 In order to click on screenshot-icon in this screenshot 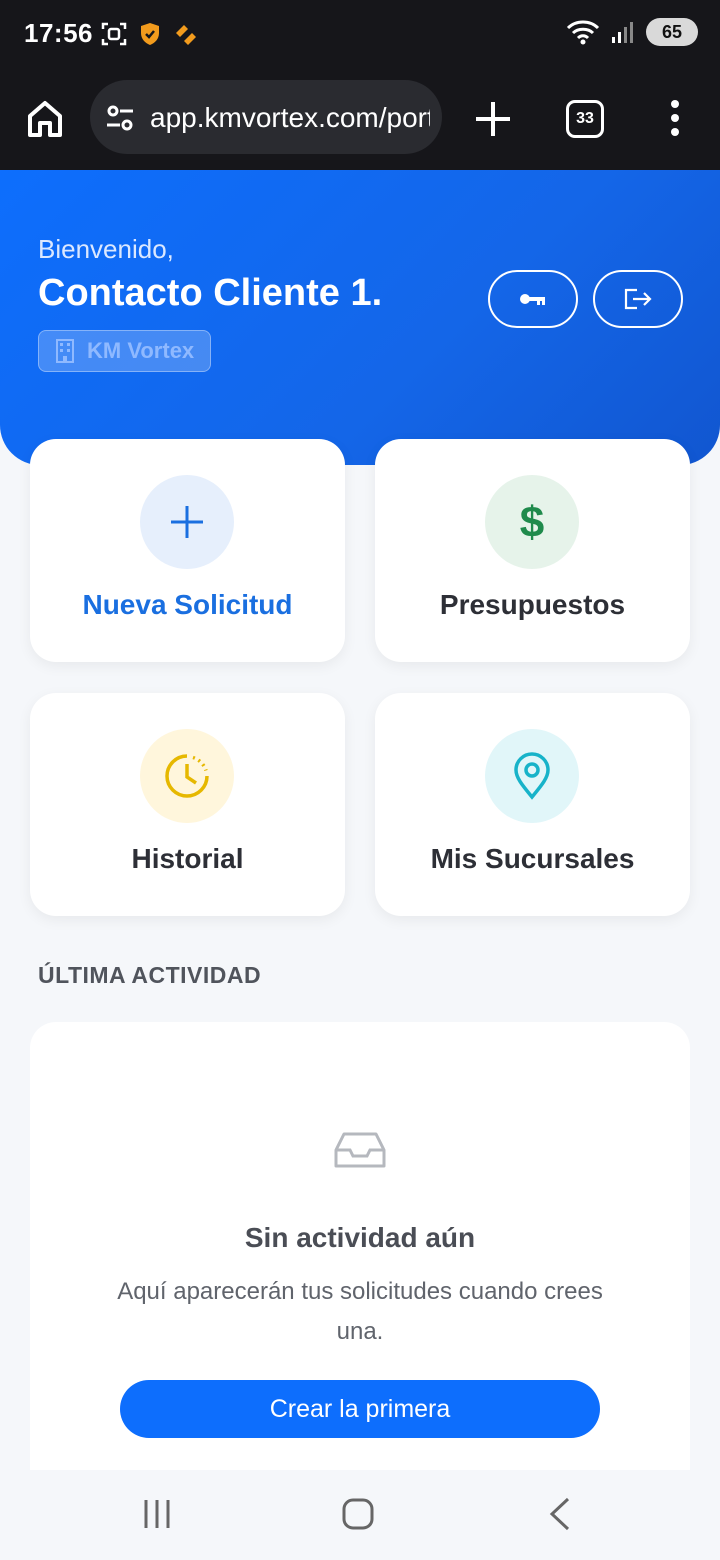, I will do `click(114, 34)`.